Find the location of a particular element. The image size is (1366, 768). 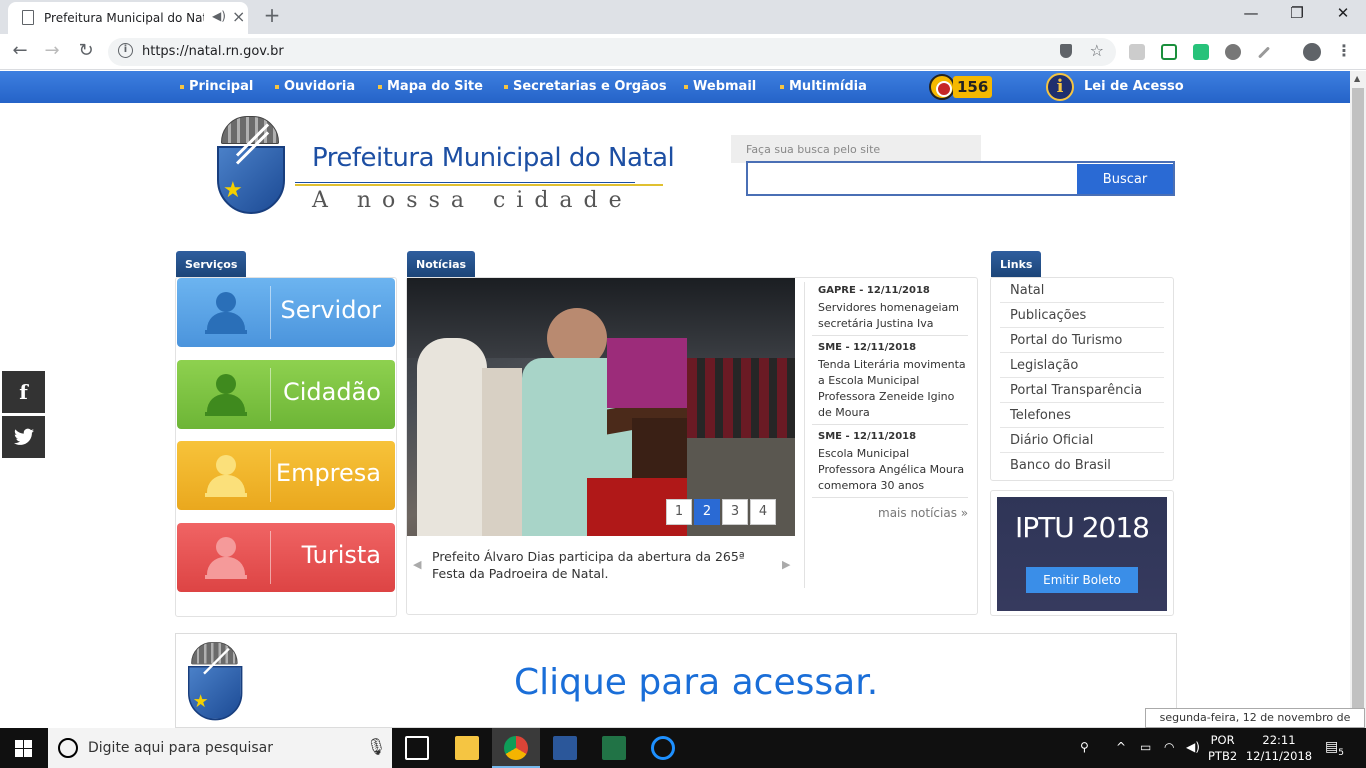

battery-icon: ▭ is located at coordinates (1145, 747).